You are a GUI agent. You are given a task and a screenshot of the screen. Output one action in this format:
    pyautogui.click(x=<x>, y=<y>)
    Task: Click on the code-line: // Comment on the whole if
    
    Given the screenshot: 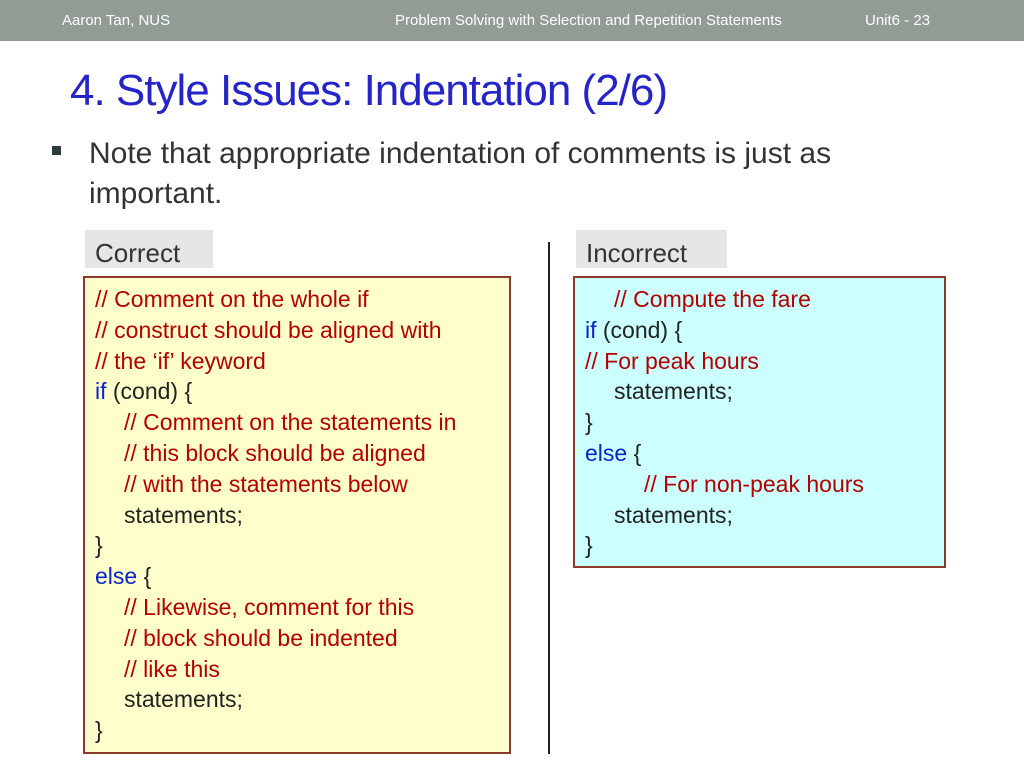 What is the action you would take?
    pyautogui.click(x=302, y=299)
    